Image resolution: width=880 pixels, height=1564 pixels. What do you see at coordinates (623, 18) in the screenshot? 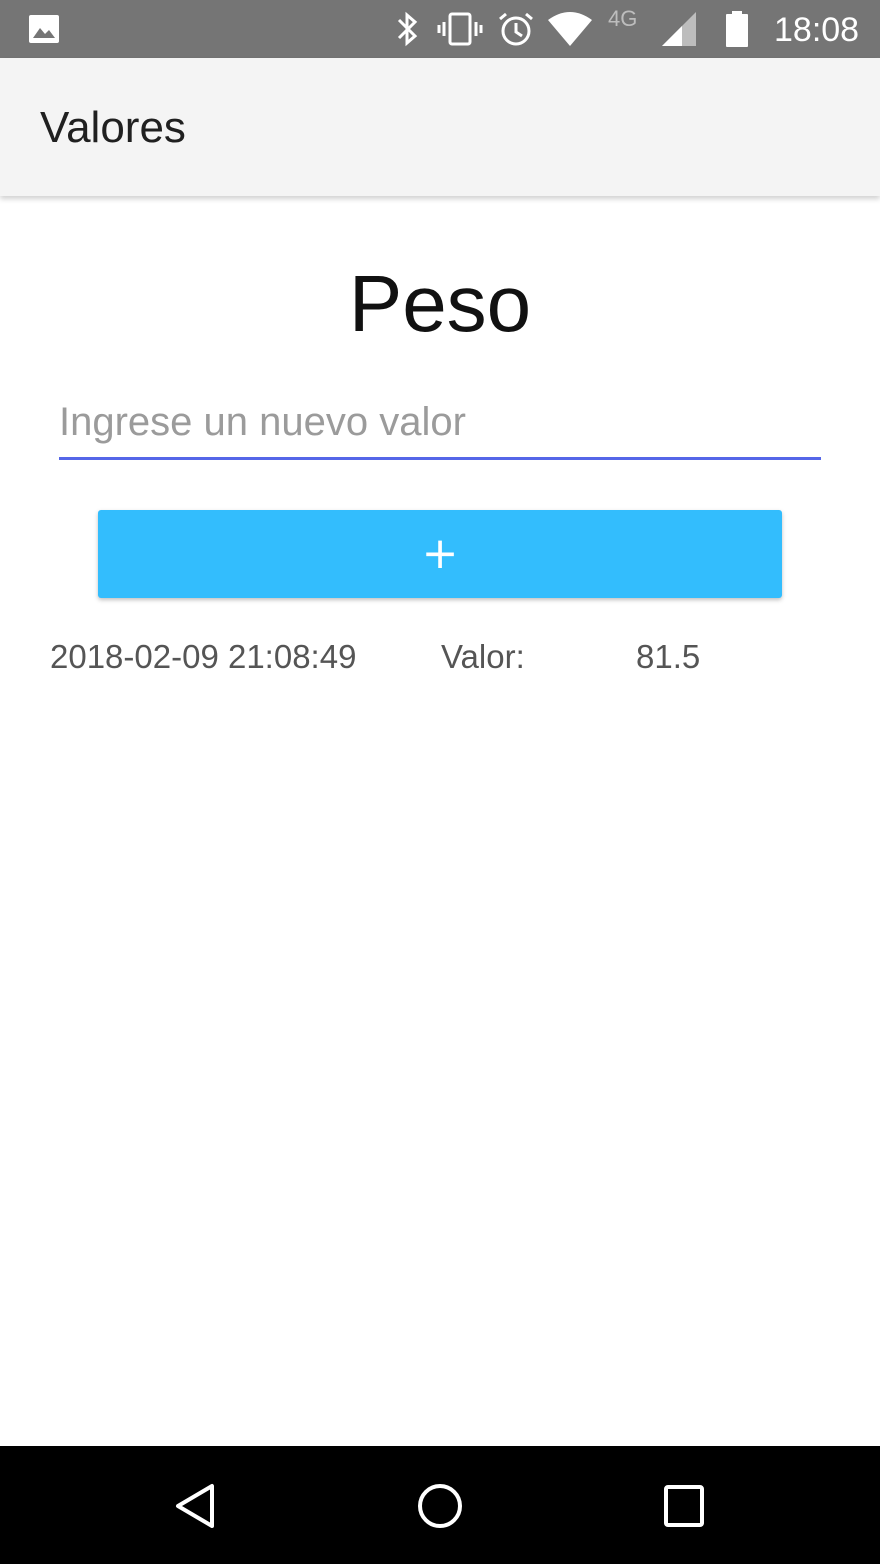
I see `network-type-label: 4G` at bounding box center [623, 18].